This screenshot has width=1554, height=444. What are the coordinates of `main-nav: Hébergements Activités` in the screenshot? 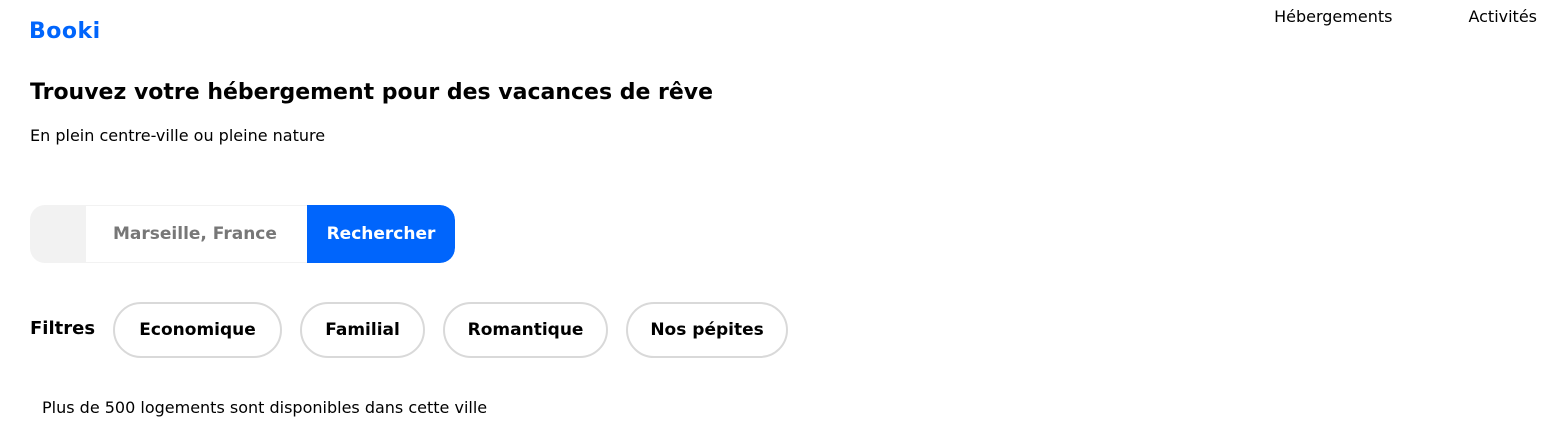 It's located at (1405, 16).